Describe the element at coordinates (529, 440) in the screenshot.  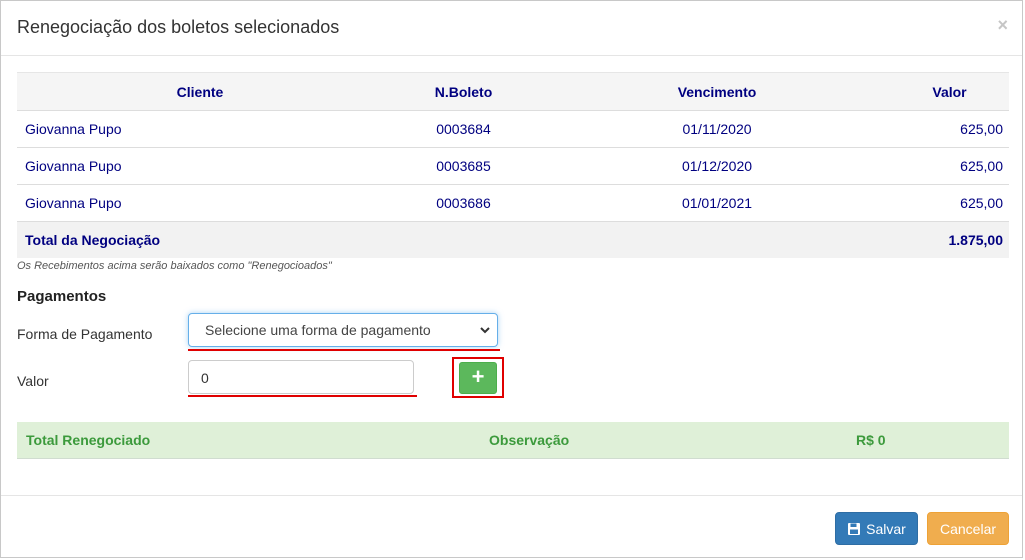
I see `observacao-label: Observação` at that location.